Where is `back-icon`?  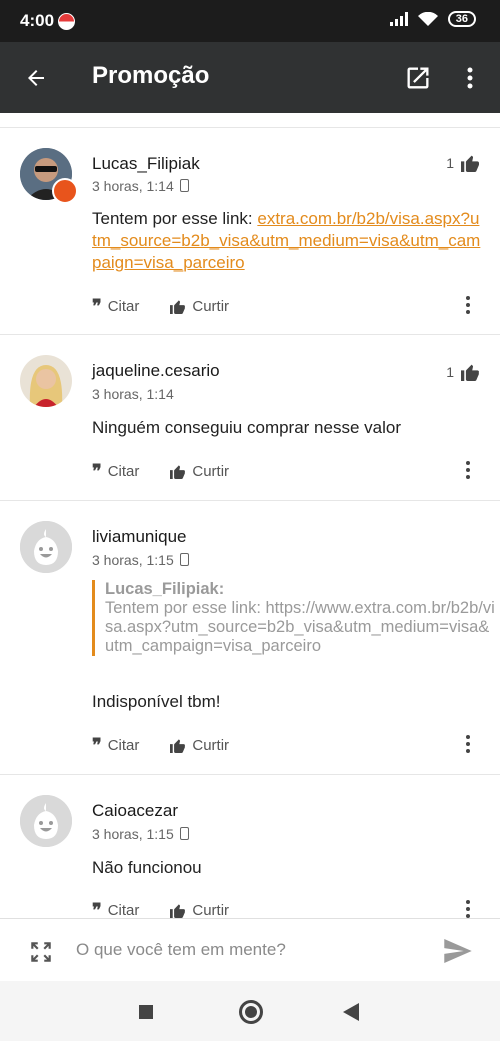
back-icon is located at coordinates (351, 1012).